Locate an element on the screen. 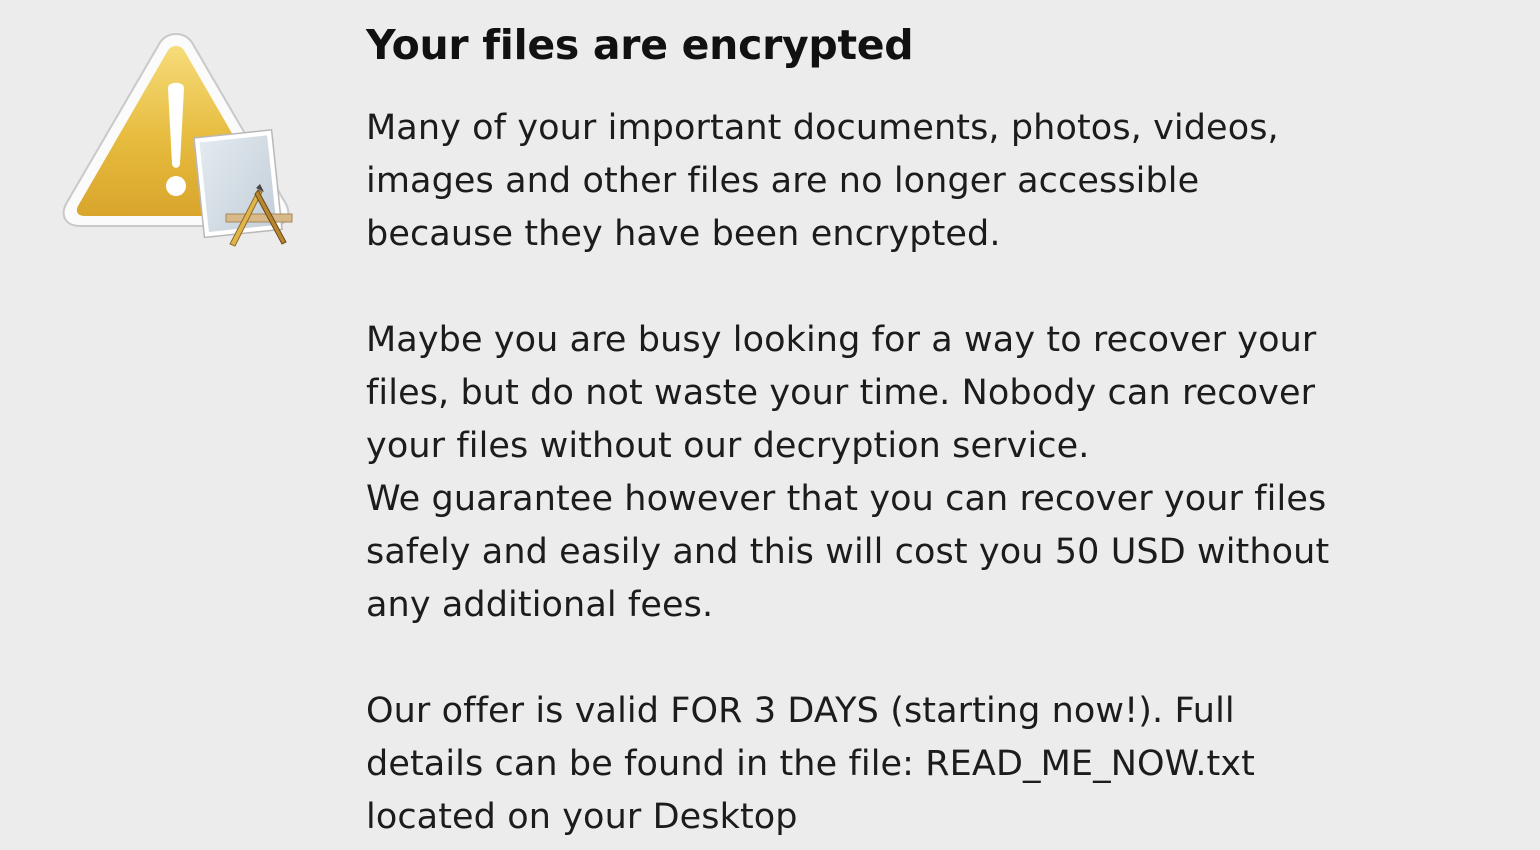  message-line: because they have been encrypted. is located at coordinates (683, 234).